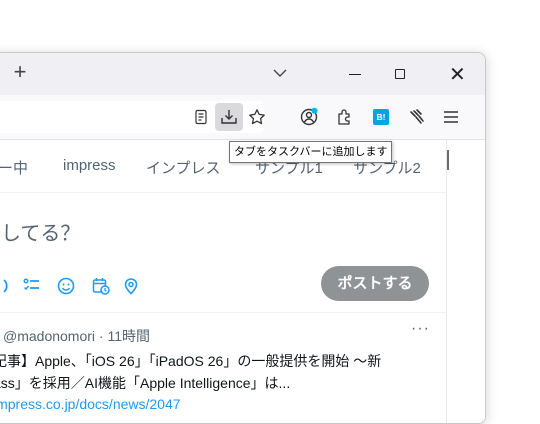 This screenshot has height=424, width=540. I want to click on app-menu-button, so click(451, 117).